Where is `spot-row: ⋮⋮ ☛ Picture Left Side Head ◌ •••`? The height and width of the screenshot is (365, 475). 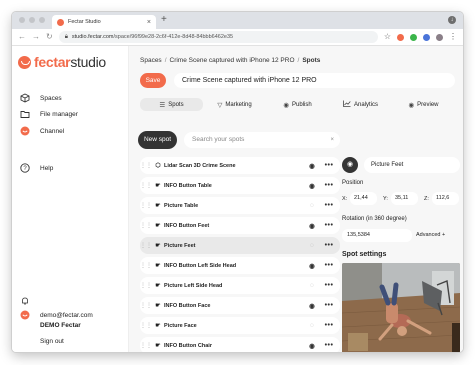
spot-row: ⋮⋮ ☛ Picture Left Side Head ◌ ••• is located at coordinates (240, 285).